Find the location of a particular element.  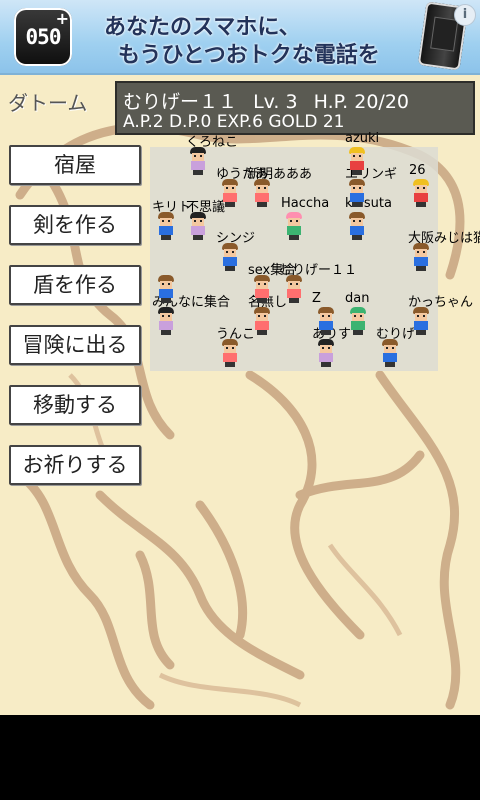

player-label: azuki is located at coordinates (362, 138).